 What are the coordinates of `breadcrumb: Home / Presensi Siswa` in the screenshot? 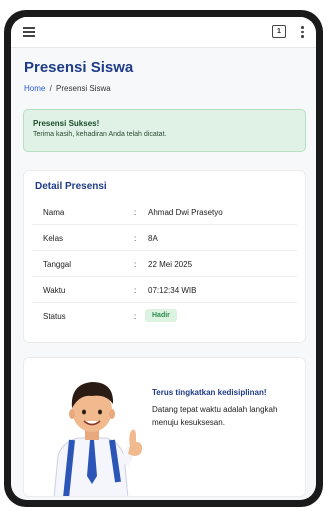 It's located at (67, 88).